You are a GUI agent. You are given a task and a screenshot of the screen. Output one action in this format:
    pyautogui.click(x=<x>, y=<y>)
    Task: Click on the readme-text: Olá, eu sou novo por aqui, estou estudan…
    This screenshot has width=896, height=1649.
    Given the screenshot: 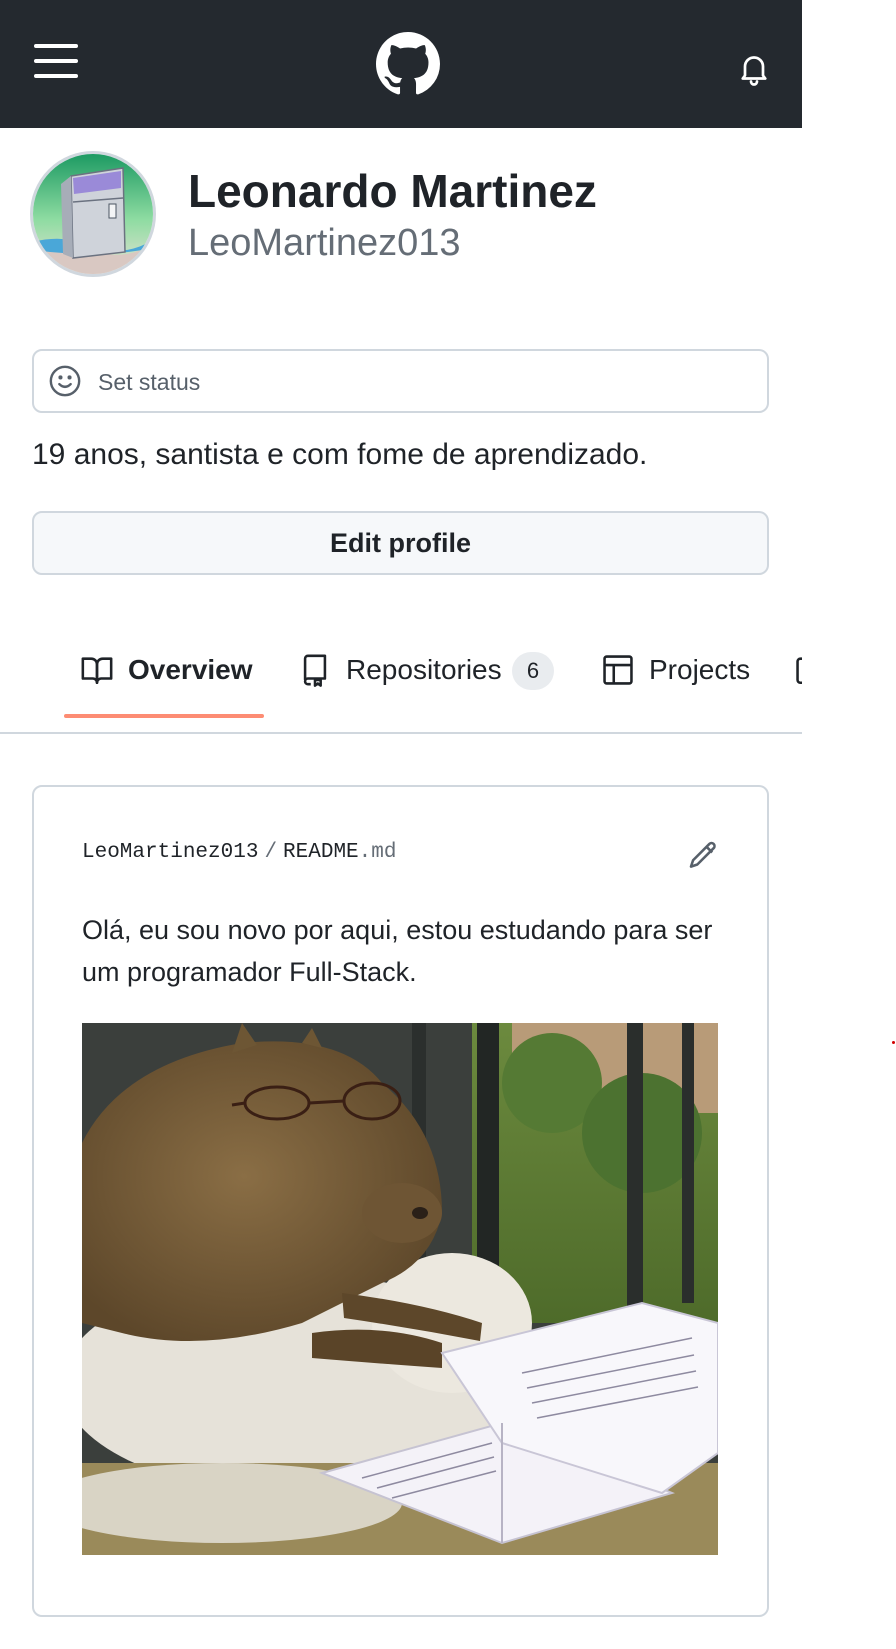 What is the action you would take?
    pyautogui.click(x=397, y=951)
    